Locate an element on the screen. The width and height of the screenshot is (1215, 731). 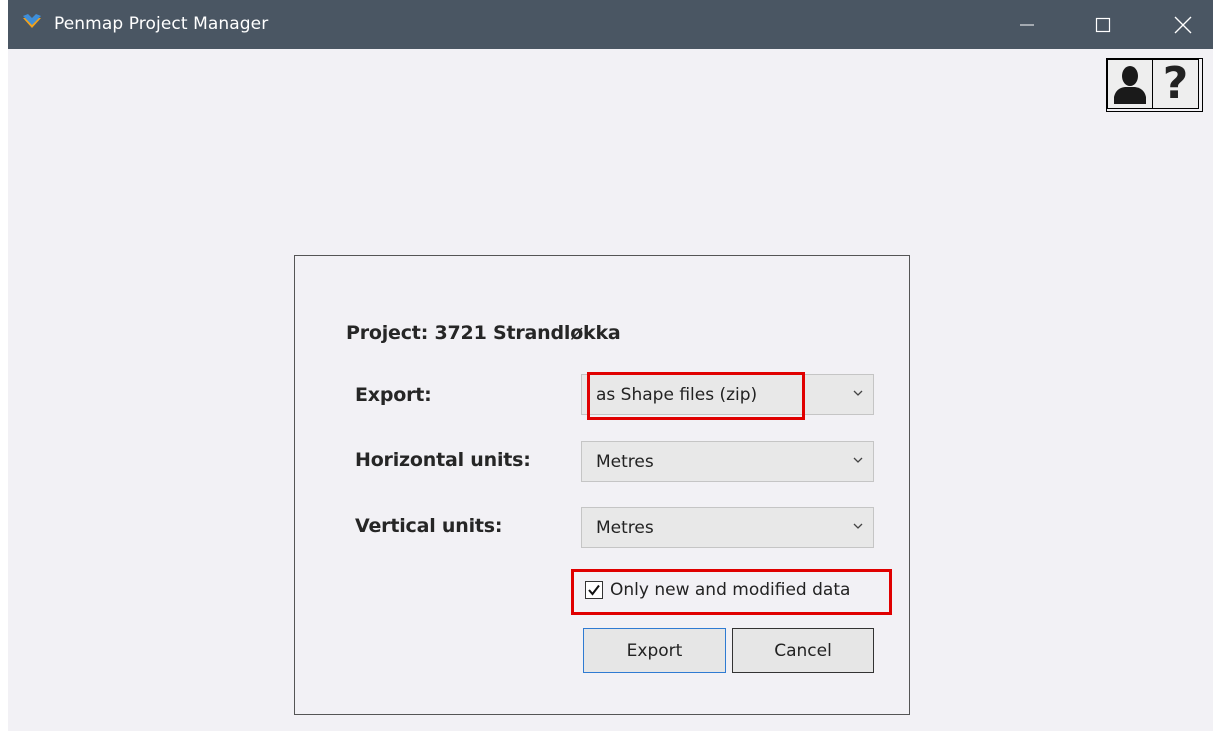
title-bar: Penmap Project Manager is located at coordinates (610, 24).